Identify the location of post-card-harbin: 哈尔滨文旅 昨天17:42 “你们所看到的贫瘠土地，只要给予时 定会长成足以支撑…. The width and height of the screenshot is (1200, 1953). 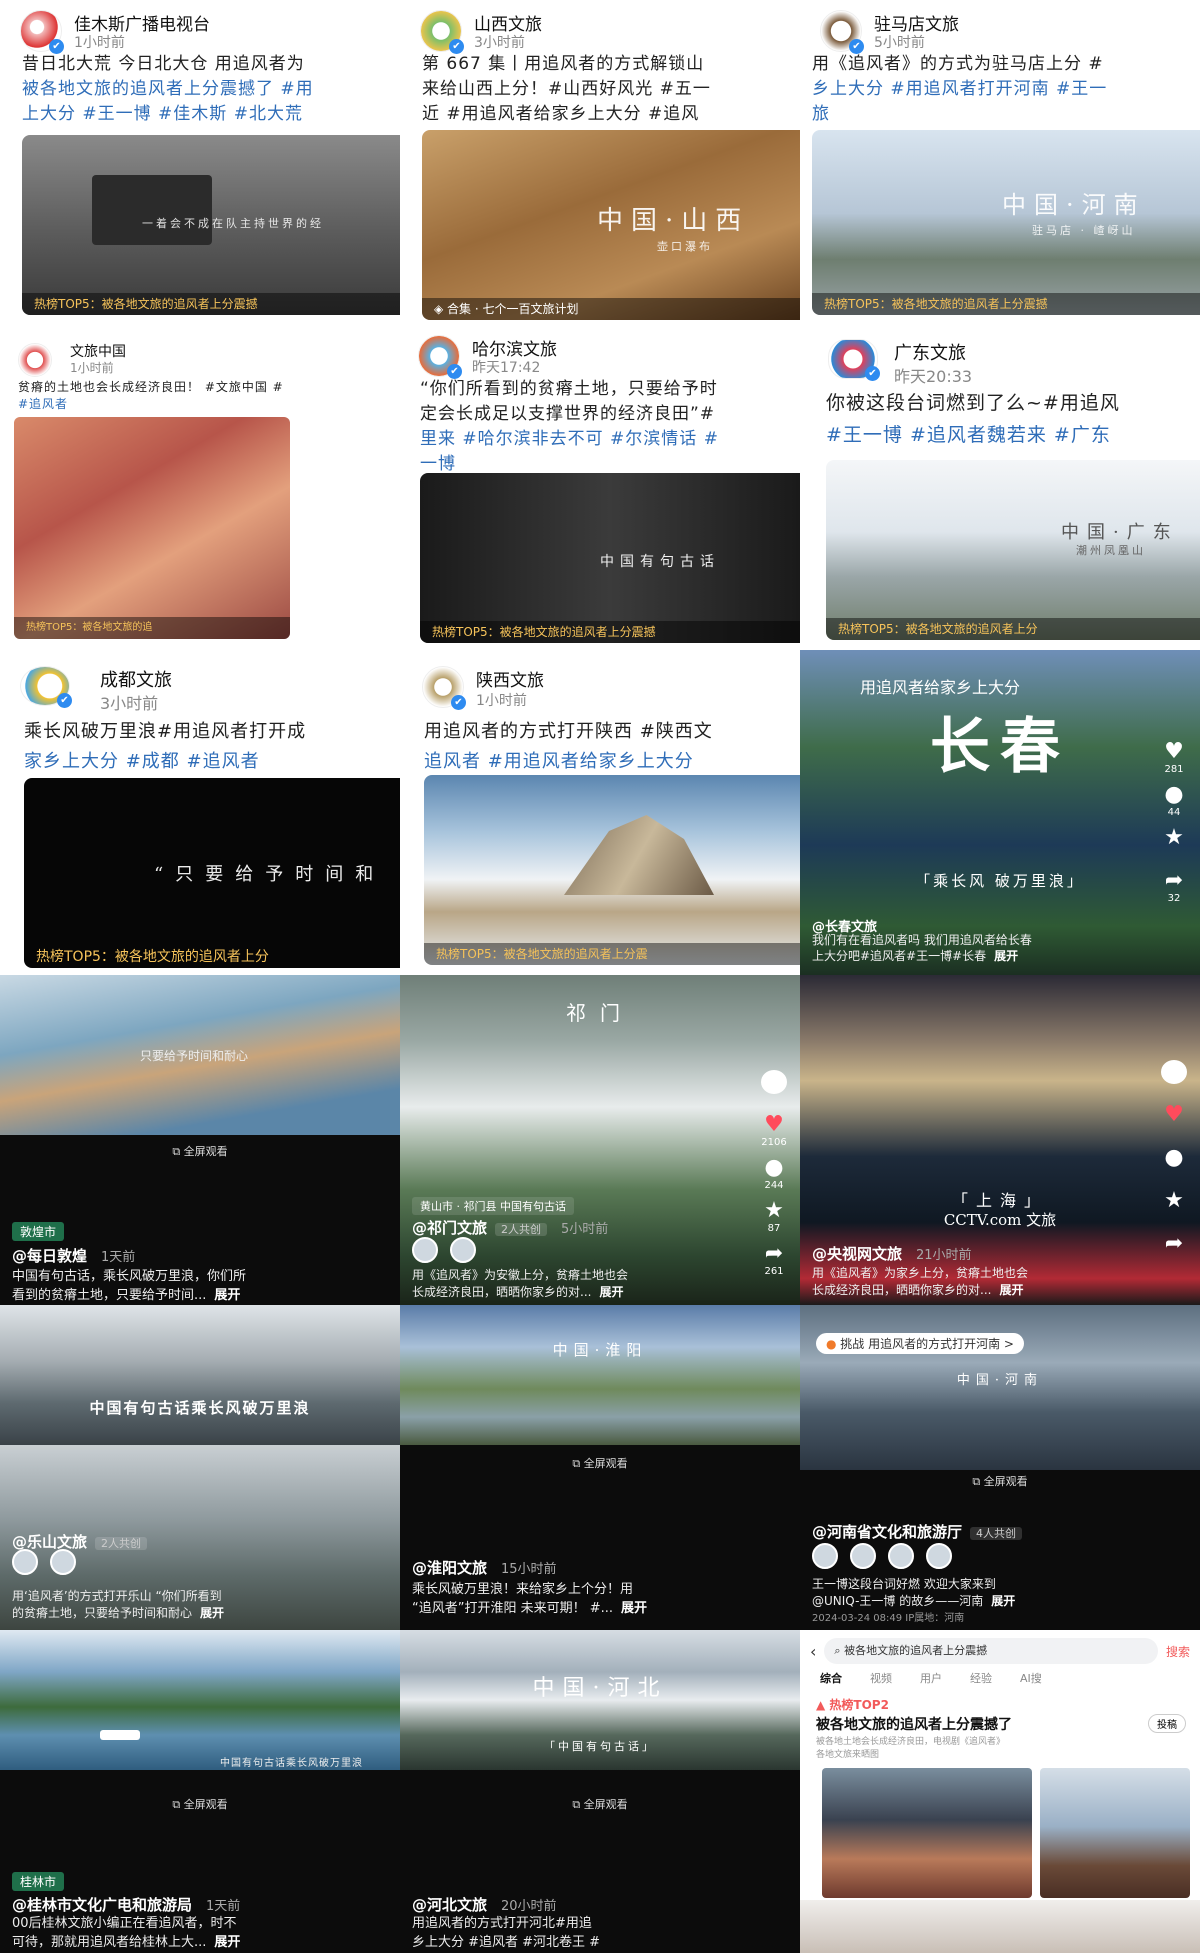
(600, 487).